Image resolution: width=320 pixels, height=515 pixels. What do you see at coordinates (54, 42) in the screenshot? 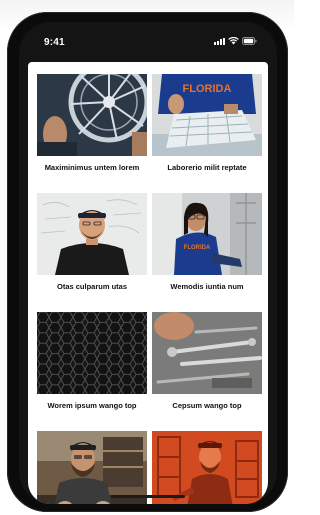
I see `status-time: 9:41` at bounding box center [54, 42].